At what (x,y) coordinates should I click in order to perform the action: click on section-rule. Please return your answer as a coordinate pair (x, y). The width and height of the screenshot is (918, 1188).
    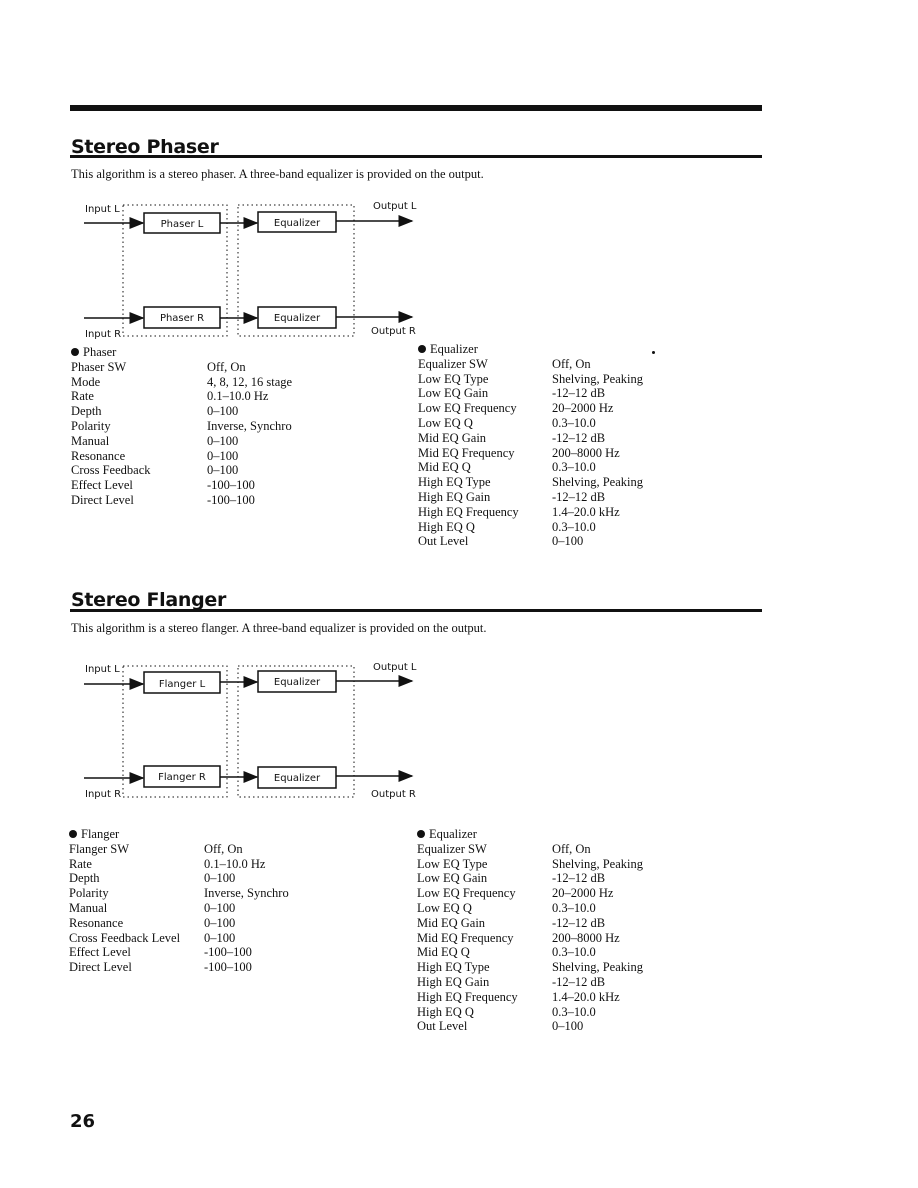
    Looking at the image, I should click on (416, 610).